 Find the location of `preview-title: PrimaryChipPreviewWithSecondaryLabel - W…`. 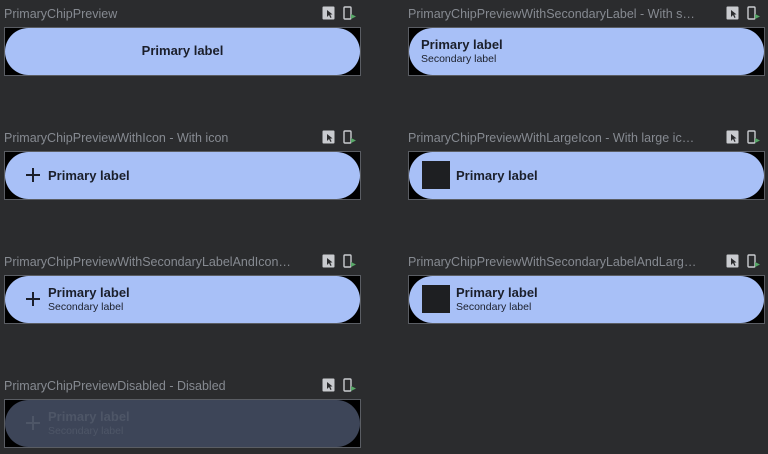

preview-title: PrimaryChipPreviewWithSecondaryLabel - W… is located at coordinates (551, 14).